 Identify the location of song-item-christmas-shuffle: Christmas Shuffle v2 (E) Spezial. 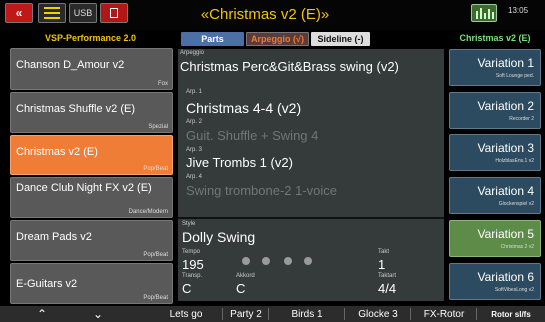
(91, 112).